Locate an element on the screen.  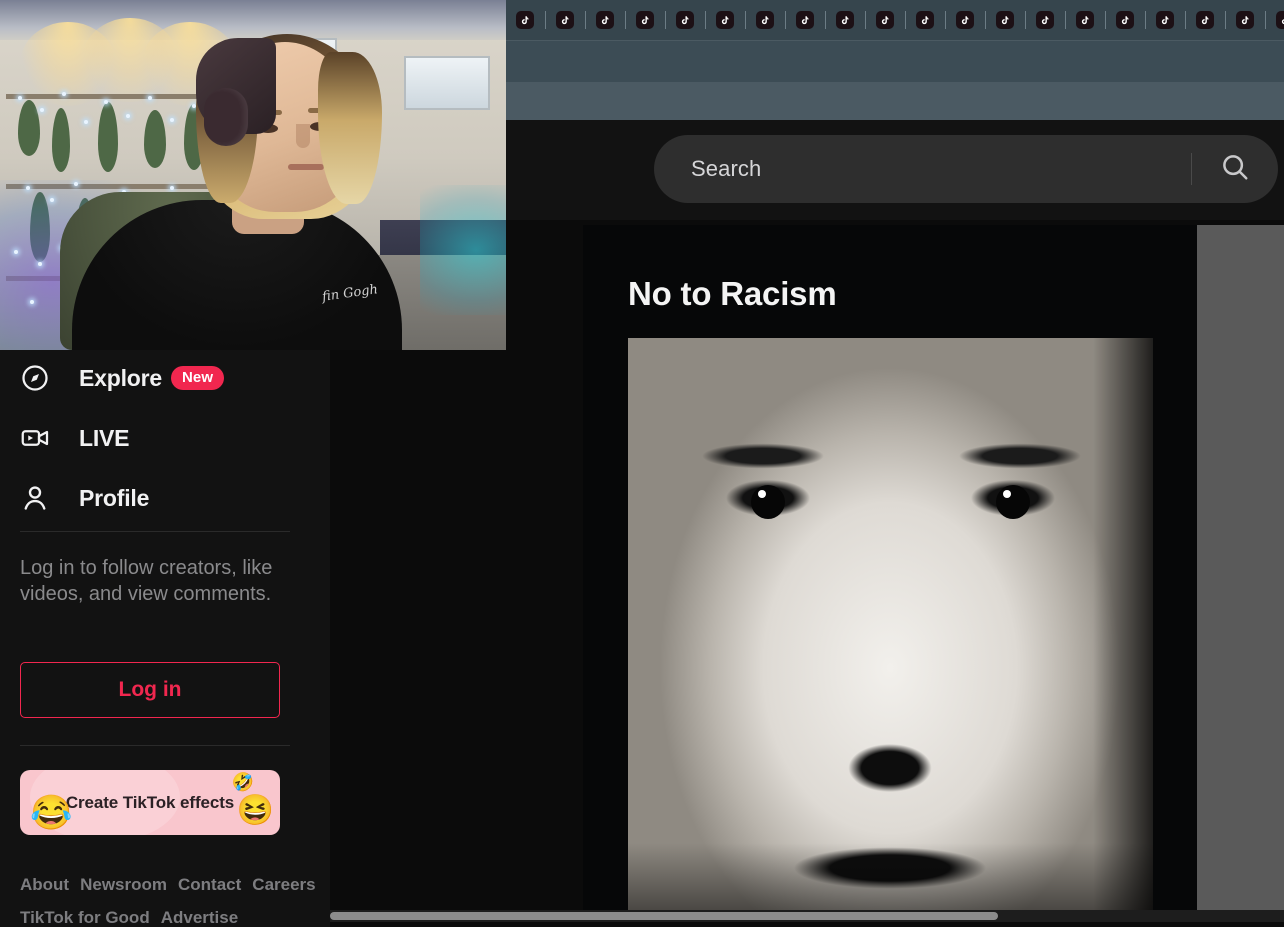
streamer-hair-right is located at coordinates (350, 128).